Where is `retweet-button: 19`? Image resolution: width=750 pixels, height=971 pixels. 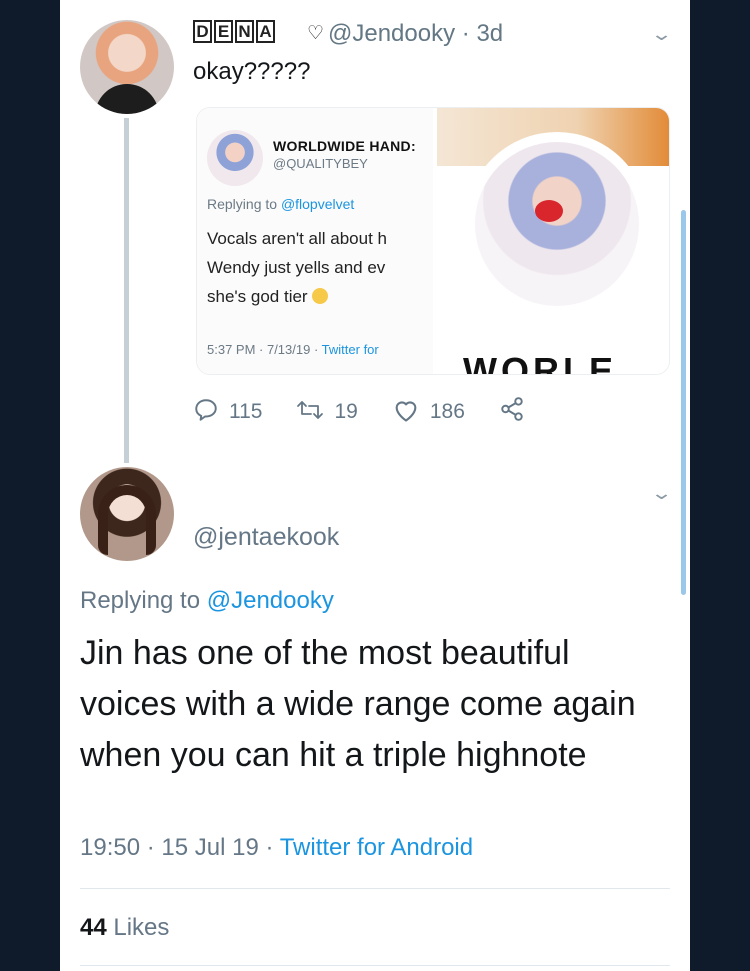 retweet-button: 19 is located at coordinates (327, 412).